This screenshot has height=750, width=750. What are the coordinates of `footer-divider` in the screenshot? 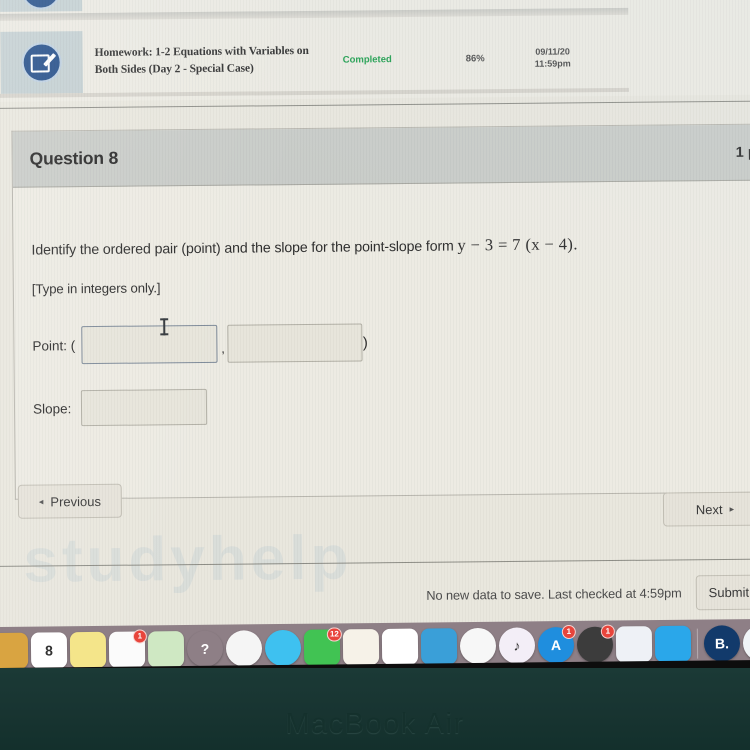 It's located at (375, 562).